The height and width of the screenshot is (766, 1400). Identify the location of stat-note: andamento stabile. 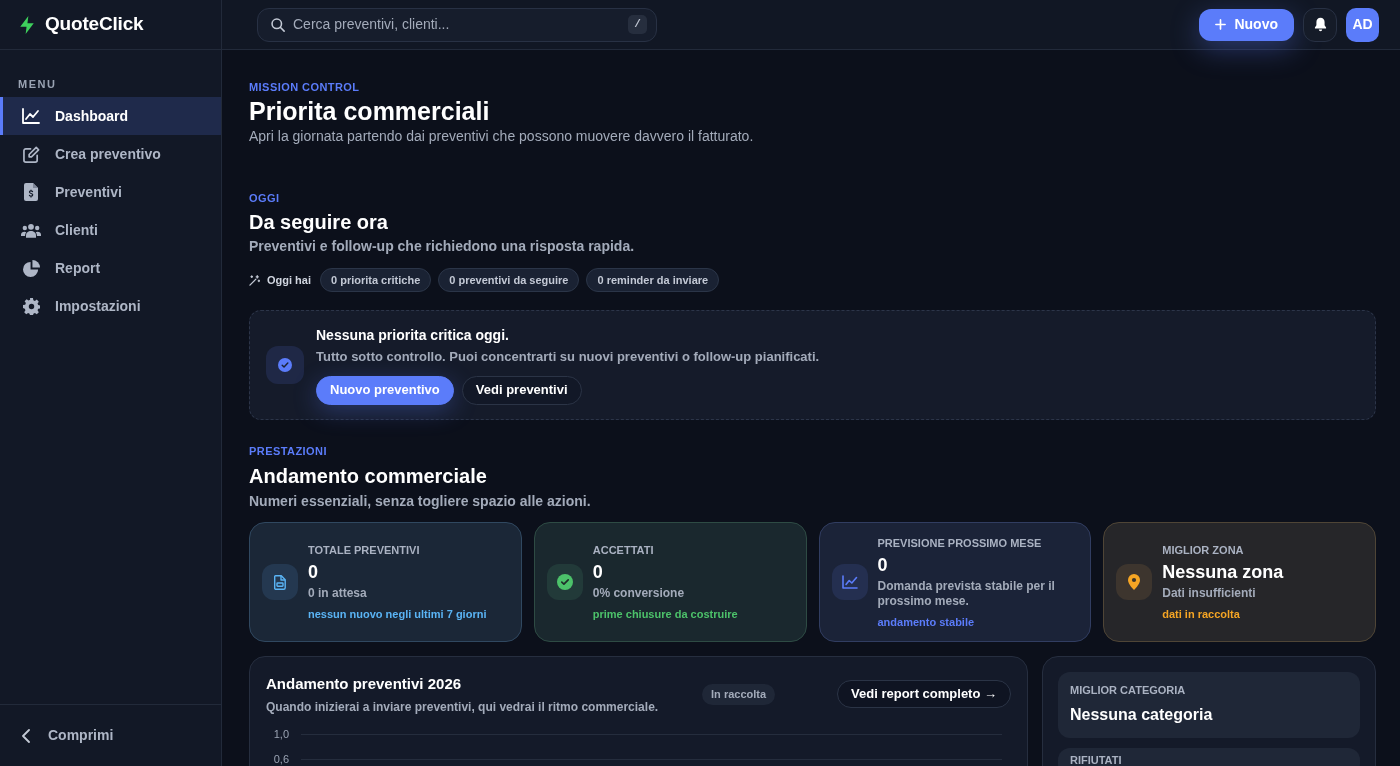
(926, 621).